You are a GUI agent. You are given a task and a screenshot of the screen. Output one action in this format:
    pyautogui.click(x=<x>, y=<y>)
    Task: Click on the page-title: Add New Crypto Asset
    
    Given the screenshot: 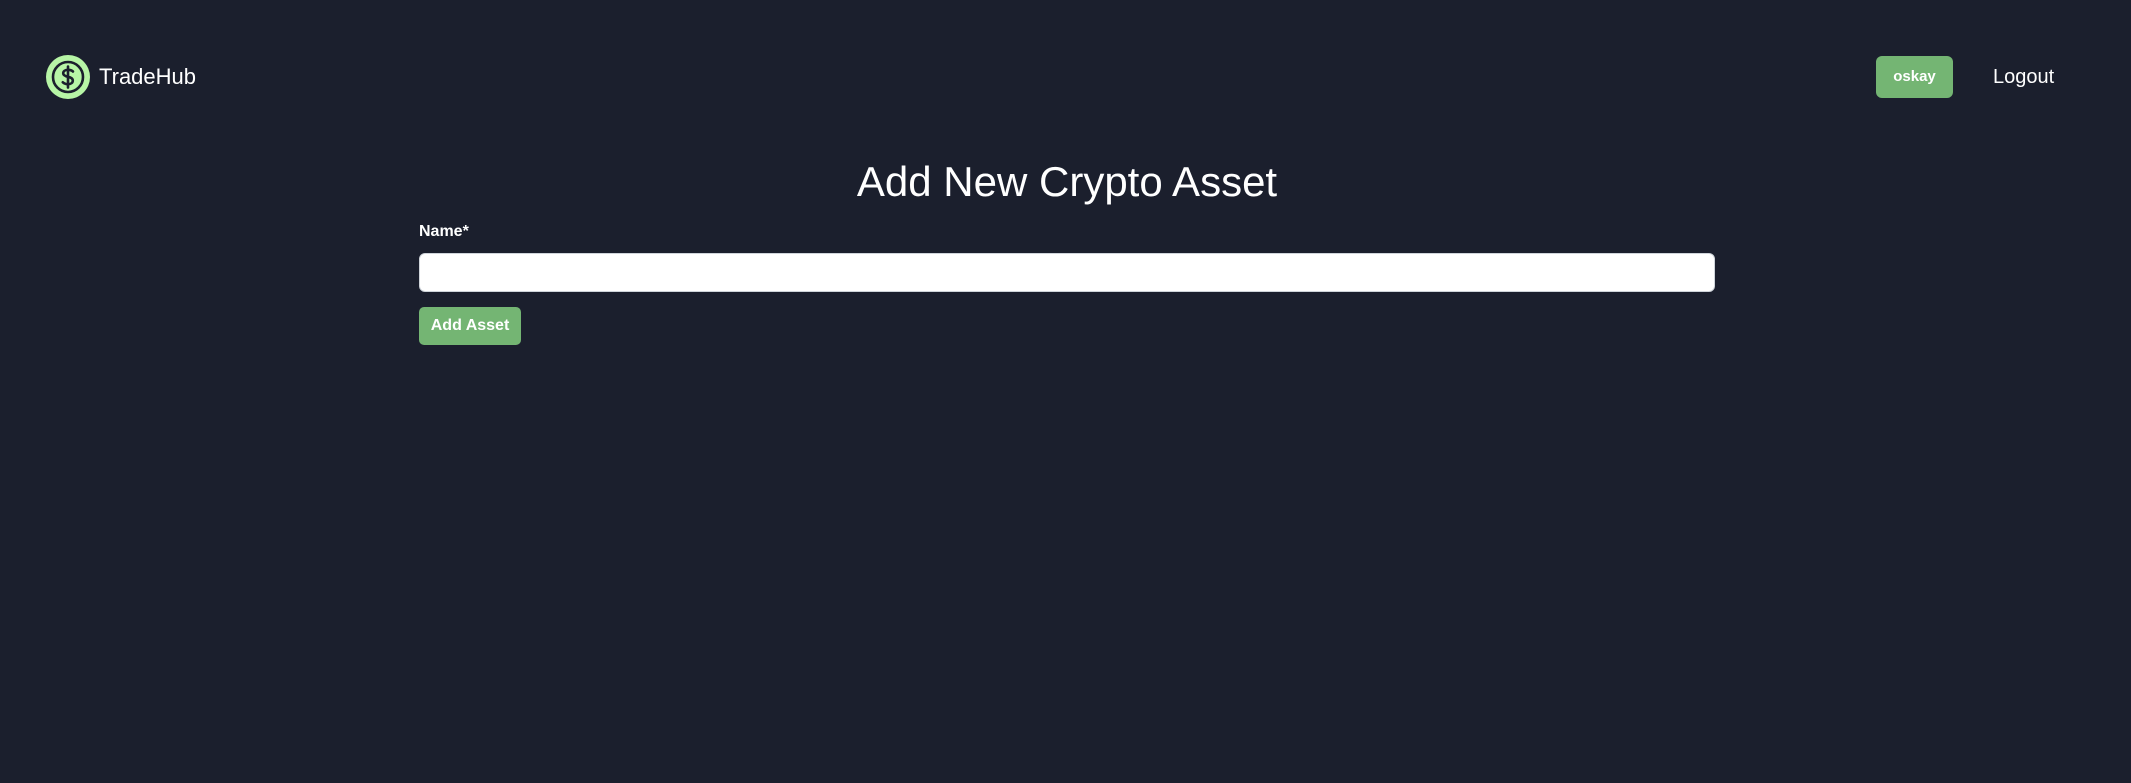 What is the action you would take?
    pyautogui.click(x=1067, y=181)
    